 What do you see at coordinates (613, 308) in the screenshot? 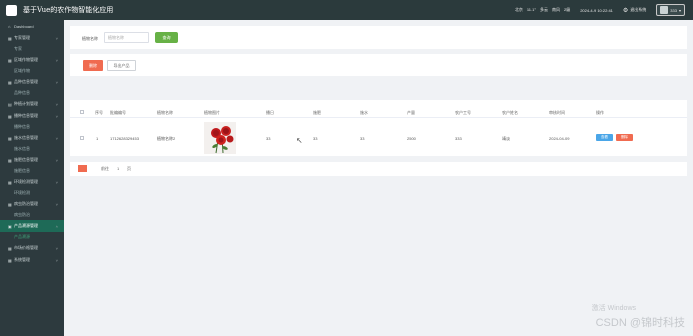
I see `windows-watermark: 激活 Windows` at bounding box center [613, 308].